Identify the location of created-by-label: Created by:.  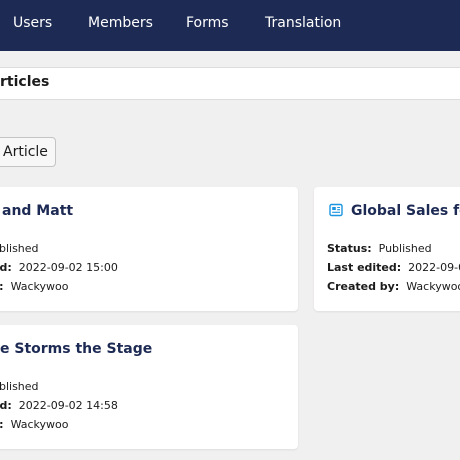
(363, 286).